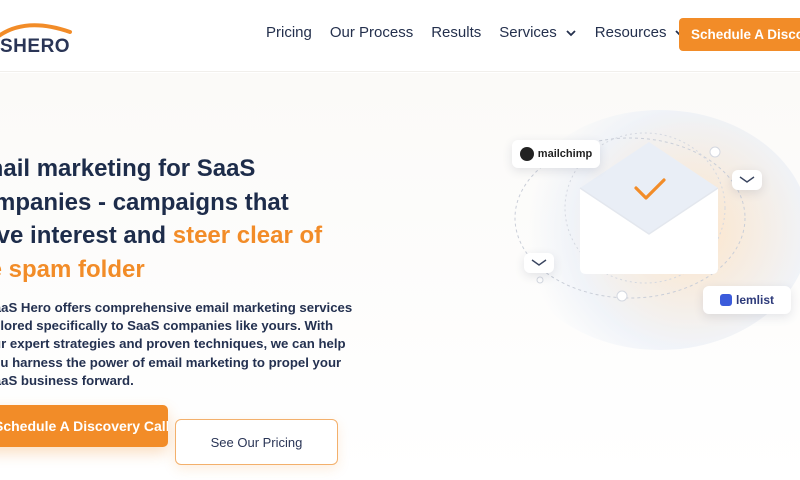  I want to click on lemlist-label: lemlist, so click(754, 300).